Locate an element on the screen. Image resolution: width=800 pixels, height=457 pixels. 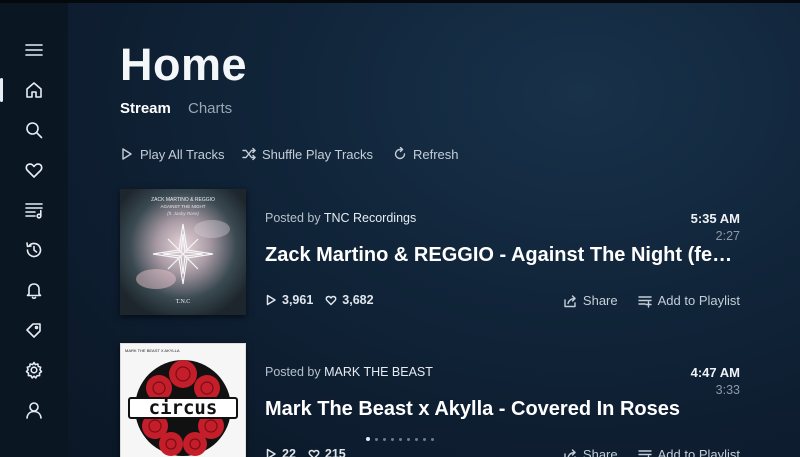
refresh-icon is located at coordinates (400, 153).